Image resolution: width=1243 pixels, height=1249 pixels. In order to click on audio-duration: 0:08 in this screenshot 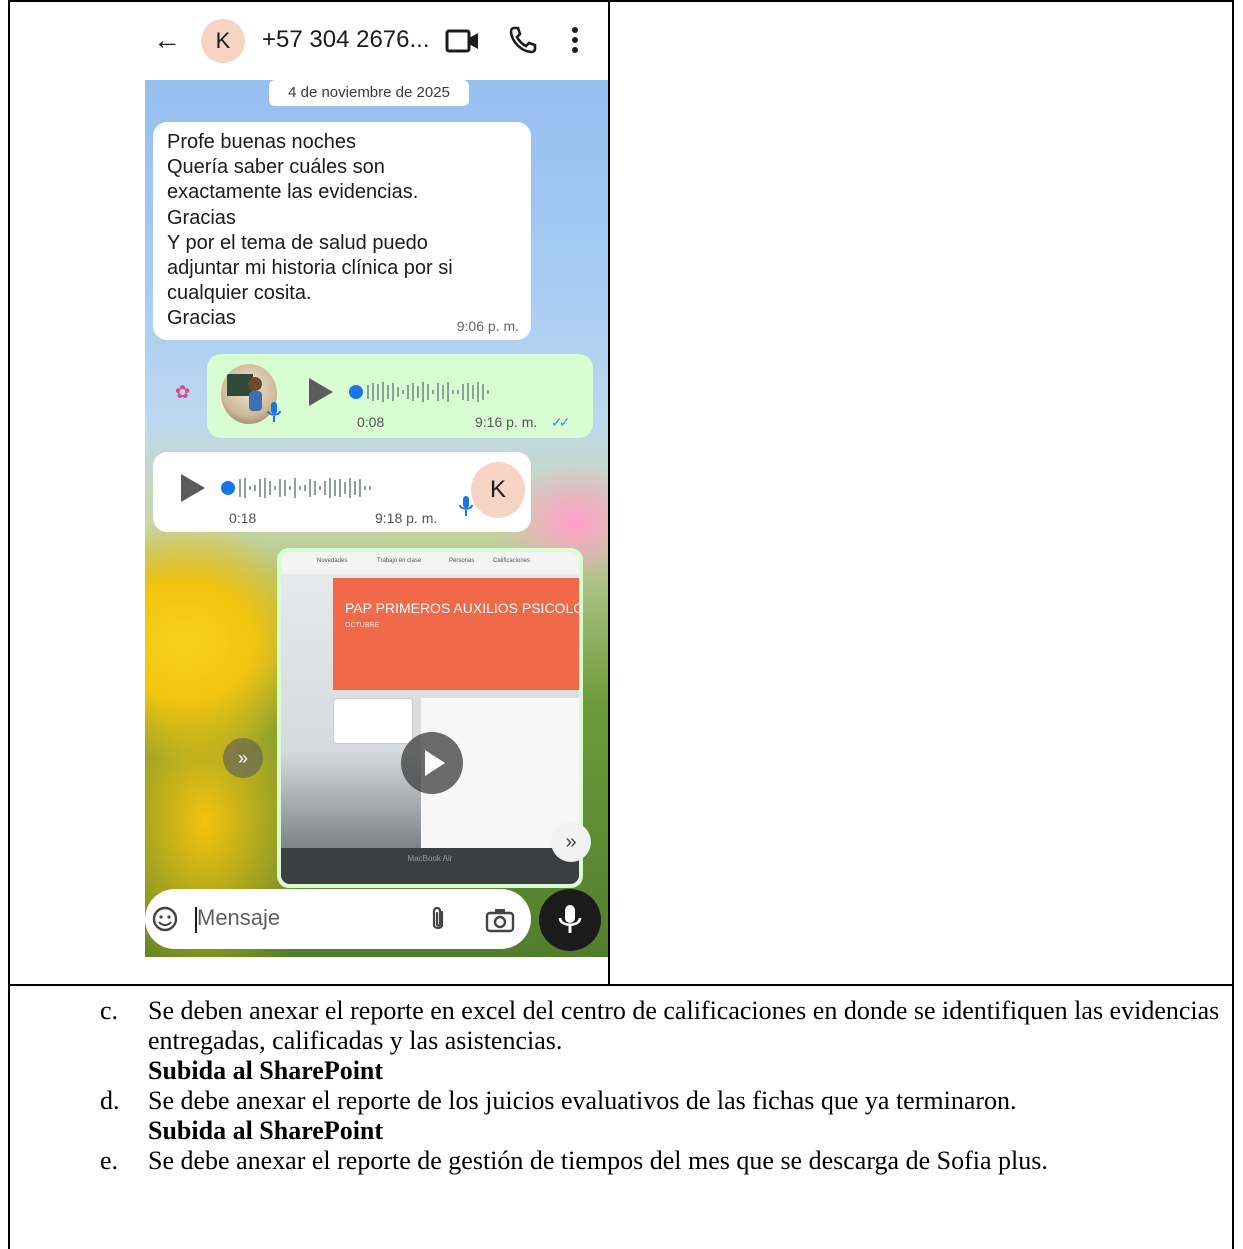, I will do `click(371, 422)`.